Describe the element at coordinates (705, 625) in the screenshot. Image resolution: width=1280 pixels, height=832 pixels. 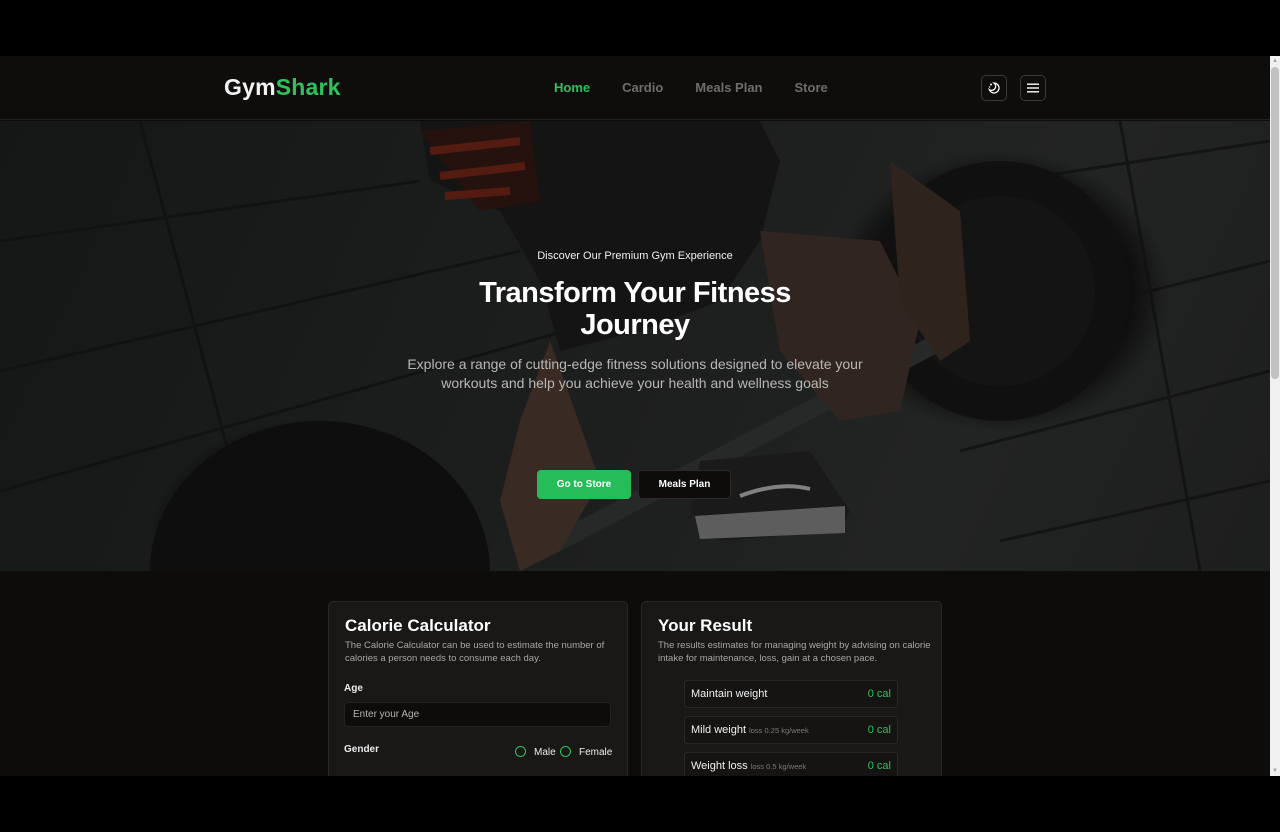
I see `result-title: Your Result` at that location.